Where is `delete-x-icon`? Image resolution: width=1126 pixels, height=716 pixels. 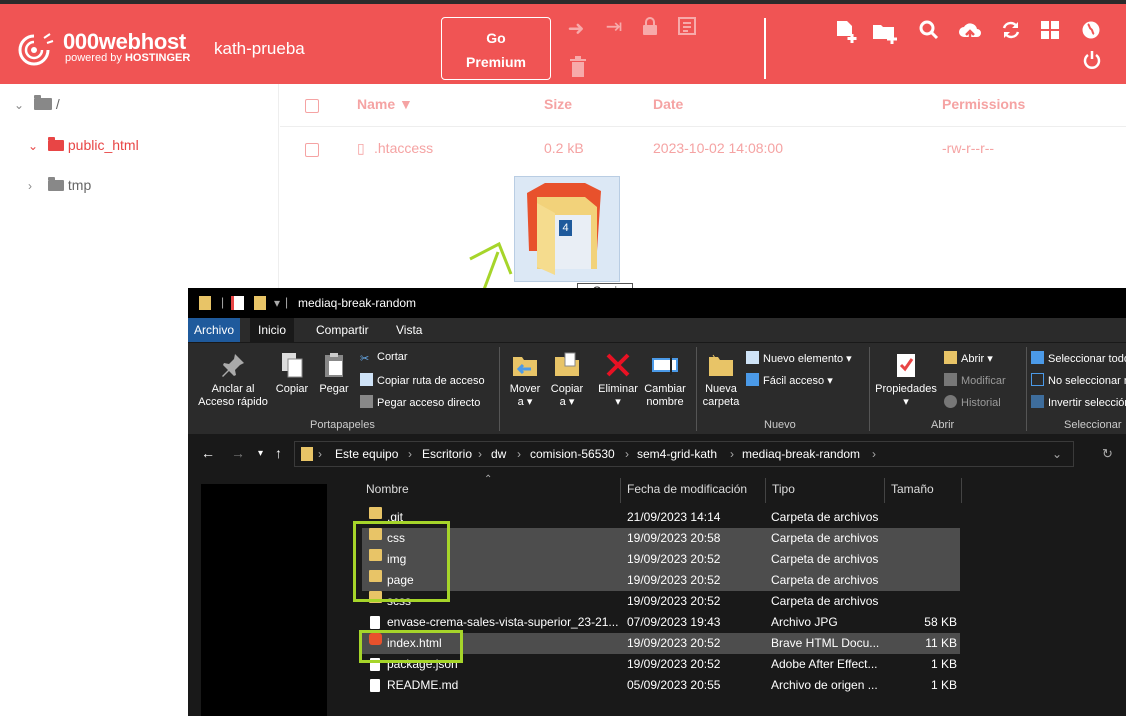 delete-x-icon is located at coordinates (618, 365).